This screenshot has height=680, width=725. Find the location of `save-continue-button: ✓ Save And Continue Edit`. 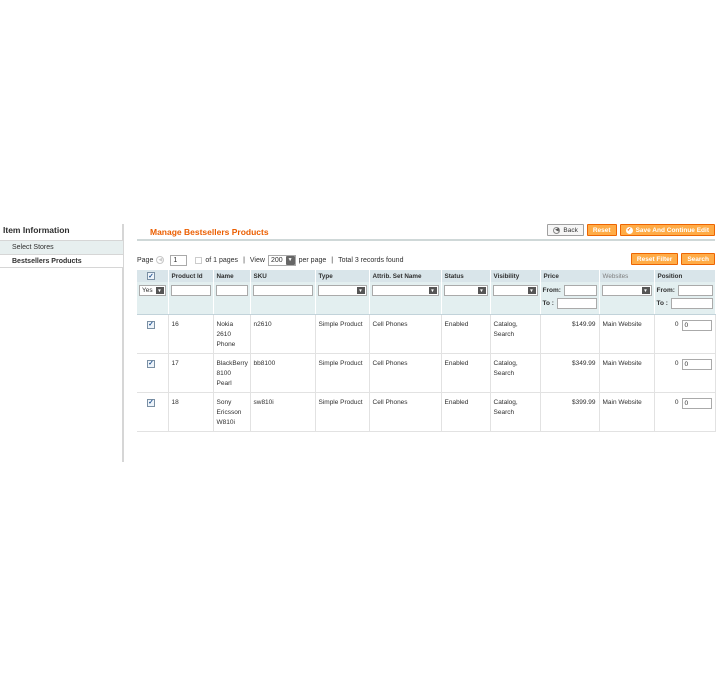

save-continue-button: ✓ Save And Continue Edit is located at coordinates (667, 230).